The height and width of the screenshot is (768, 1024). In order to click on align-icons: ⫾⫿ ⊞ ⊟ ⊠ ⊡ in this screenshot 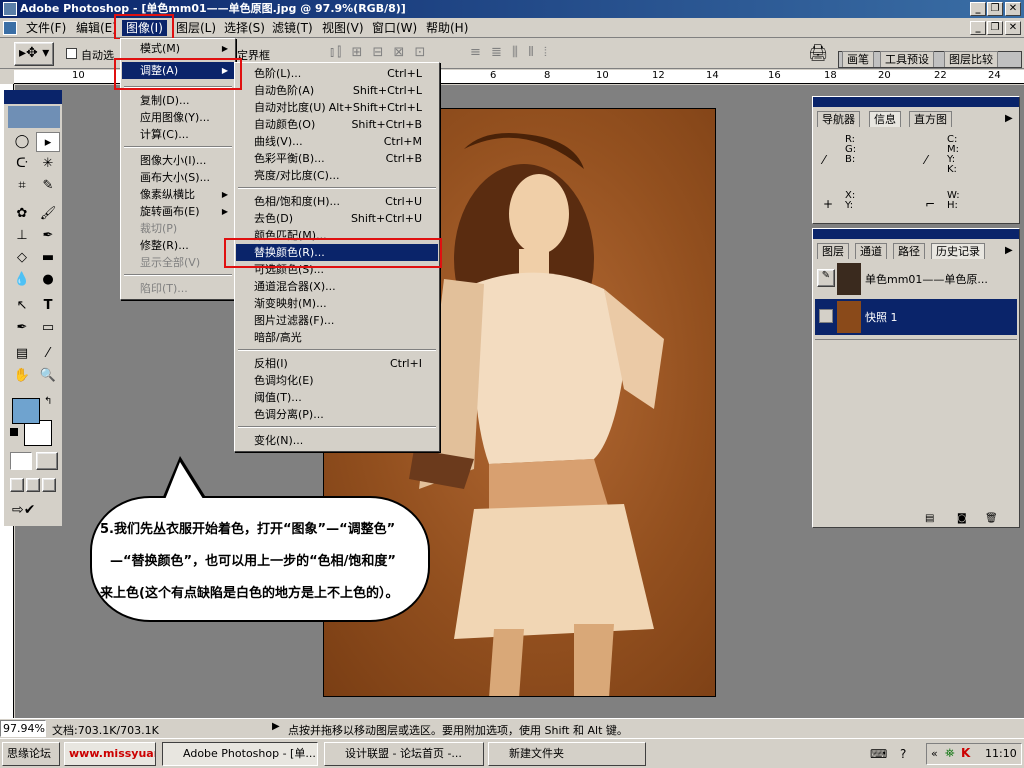, I will do `click(379, 52)`.